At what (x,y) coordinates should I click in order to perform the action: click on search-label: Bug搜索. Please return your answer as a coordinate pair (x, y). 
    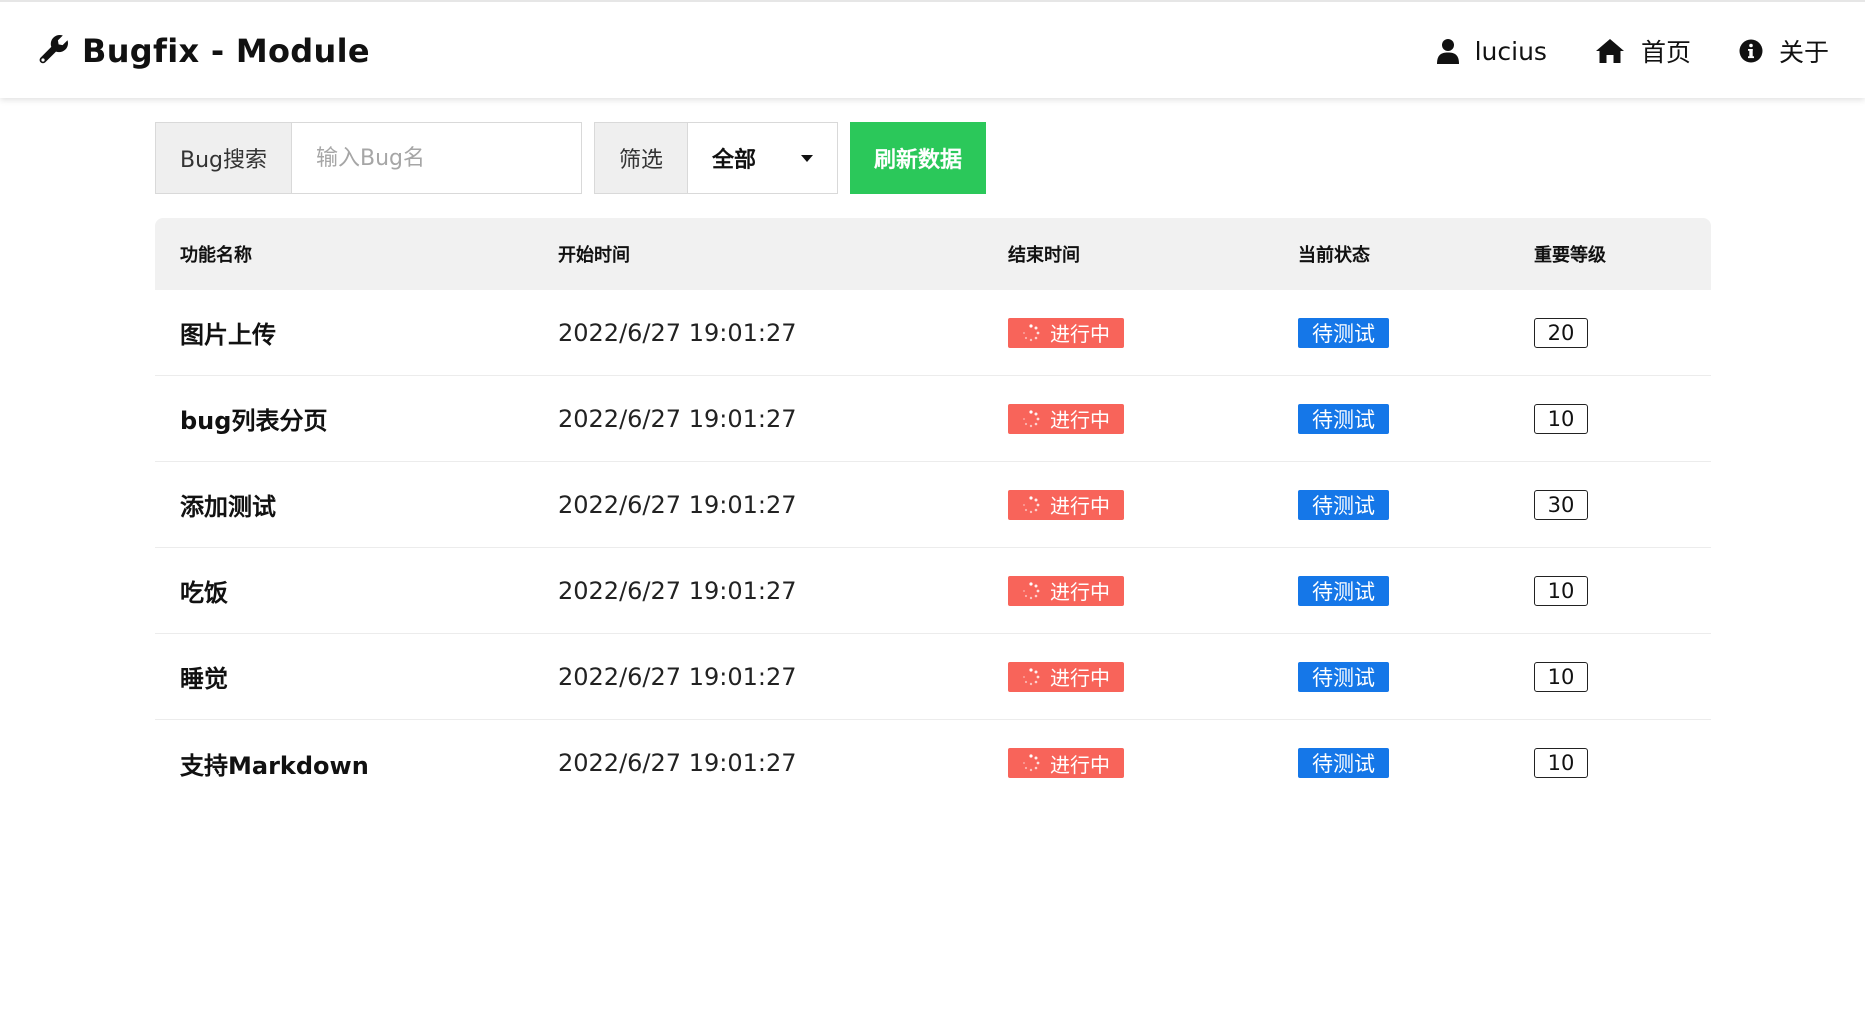
    Looking at the image, I should click on (224, 158).